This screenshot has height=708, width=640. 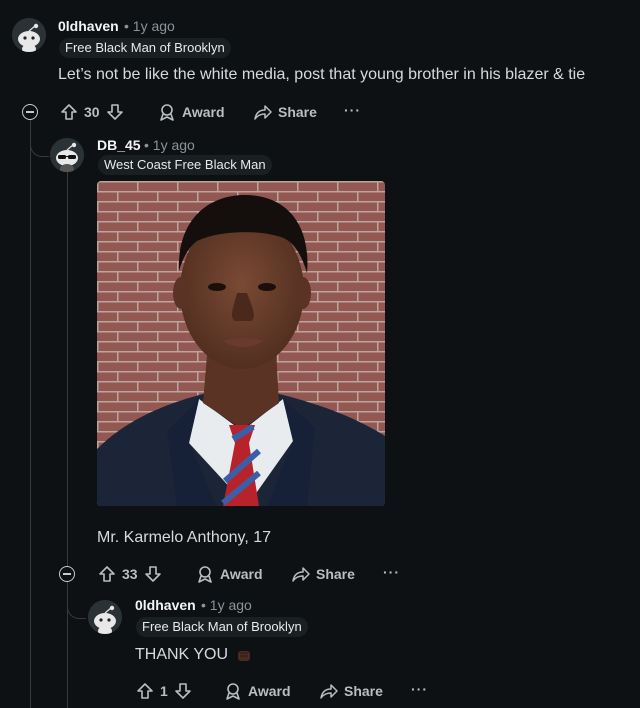 I want to click on snoo-sunglasses-avatar-icon, so click(x=67, y=155).